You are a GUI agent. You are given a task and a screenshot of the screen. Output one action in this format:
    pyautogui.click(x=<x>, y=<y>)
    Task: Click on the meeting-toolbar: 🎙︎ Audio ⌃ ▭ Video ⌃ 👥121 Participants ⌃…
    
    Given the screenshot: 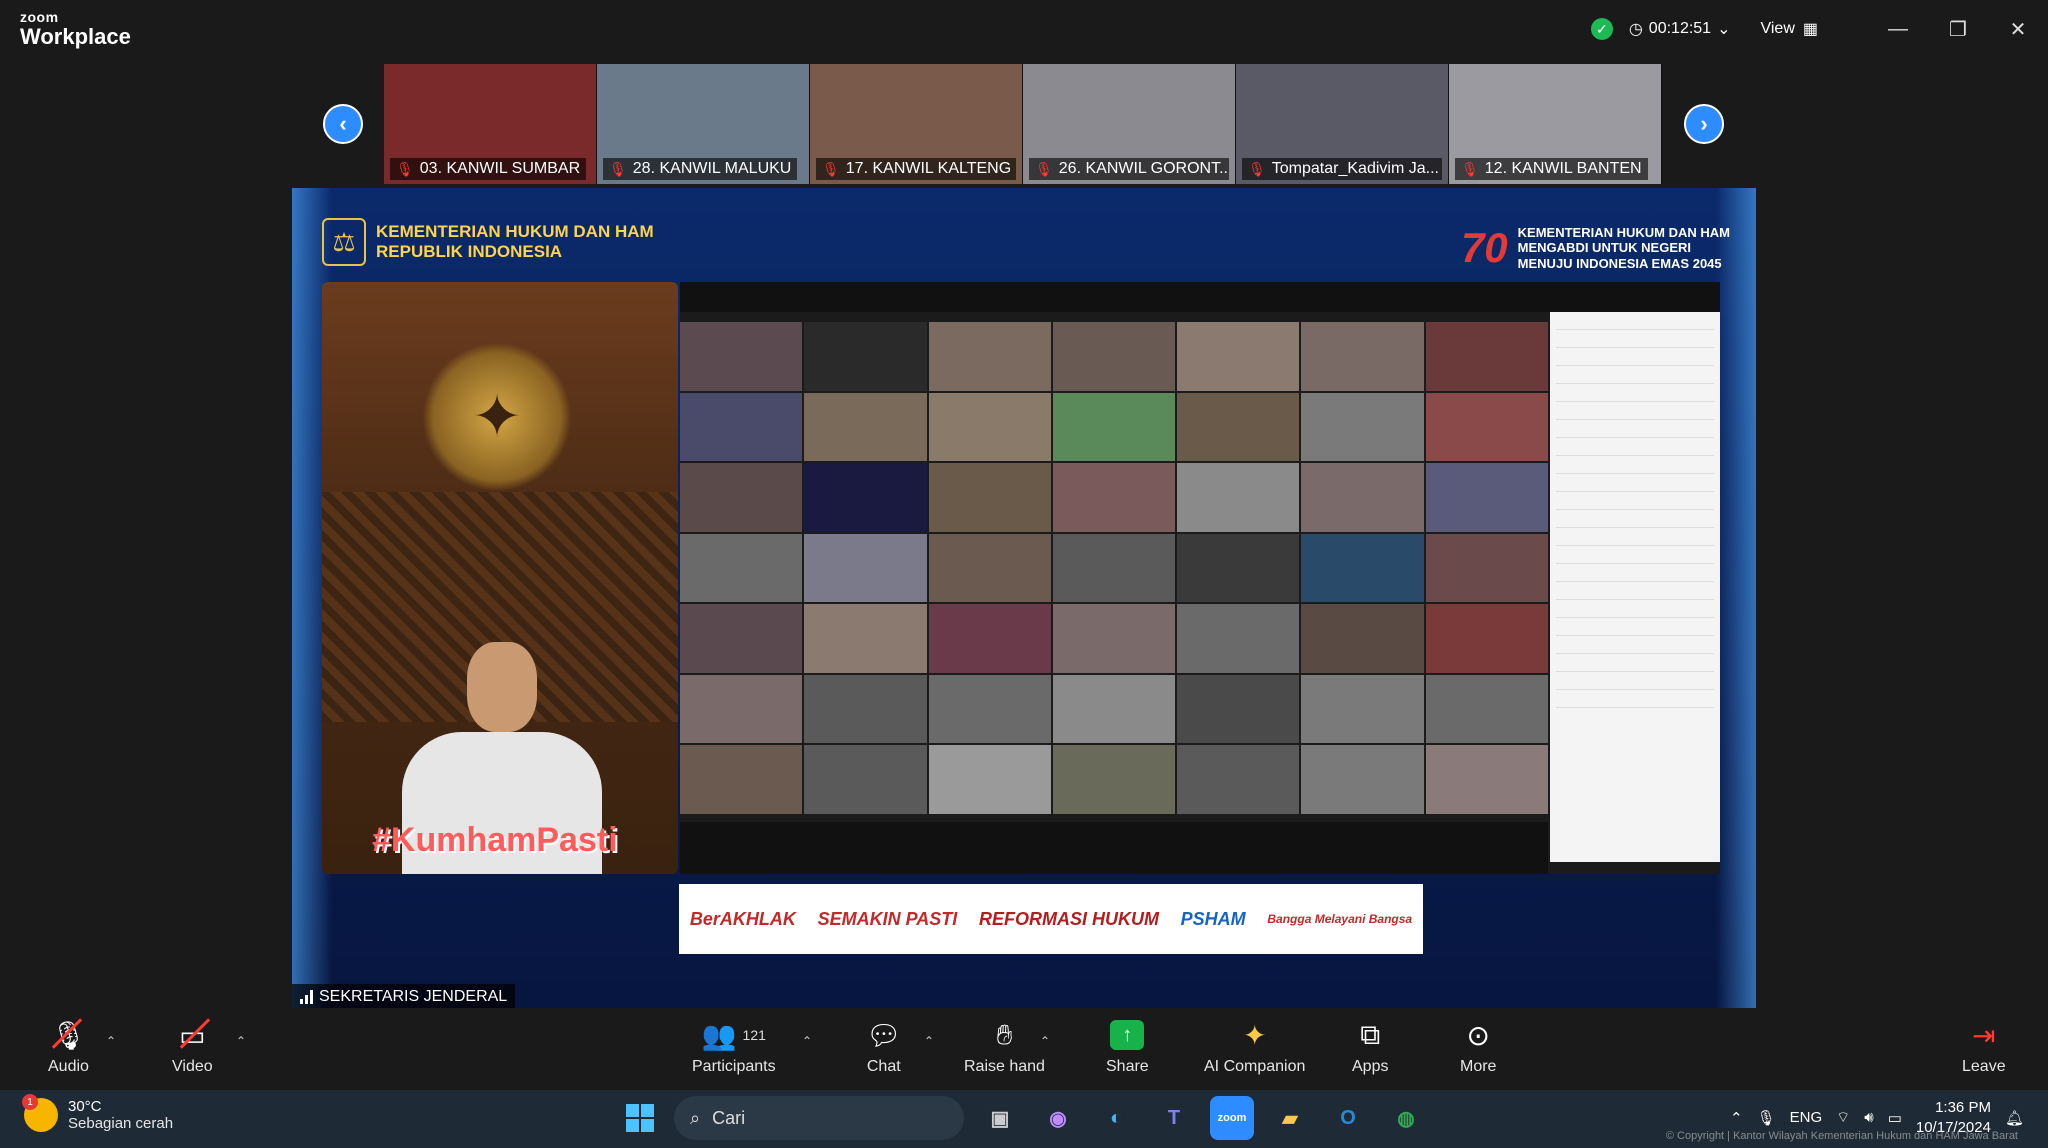 What is the action you would take?
    pyautogui.click(x=1024, y=1049)
    